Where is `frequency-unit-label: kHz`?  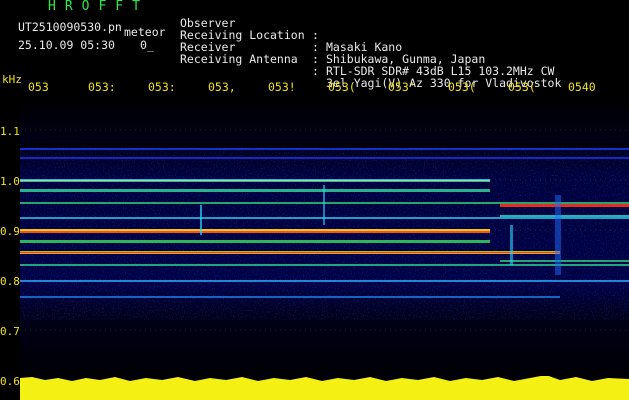
frequency-unit-label: kHz is located at coordinates (12, 79).